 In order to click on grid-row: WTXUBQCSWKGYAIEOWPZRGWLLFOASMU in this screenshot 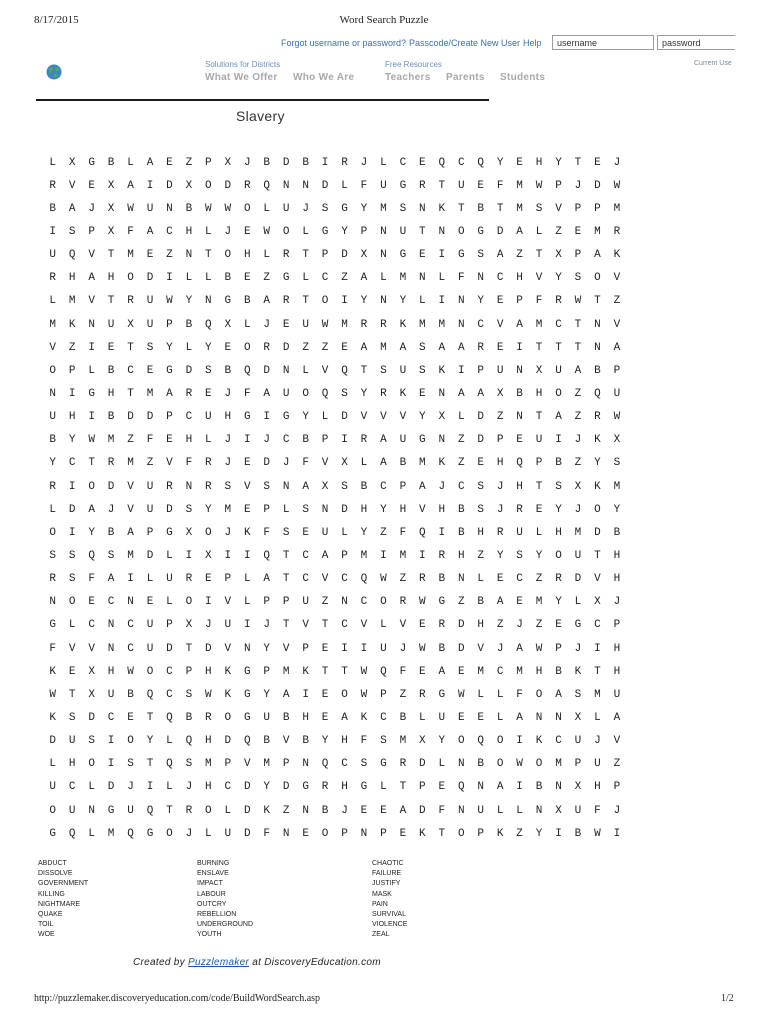, I will do `click(335, 694)`.